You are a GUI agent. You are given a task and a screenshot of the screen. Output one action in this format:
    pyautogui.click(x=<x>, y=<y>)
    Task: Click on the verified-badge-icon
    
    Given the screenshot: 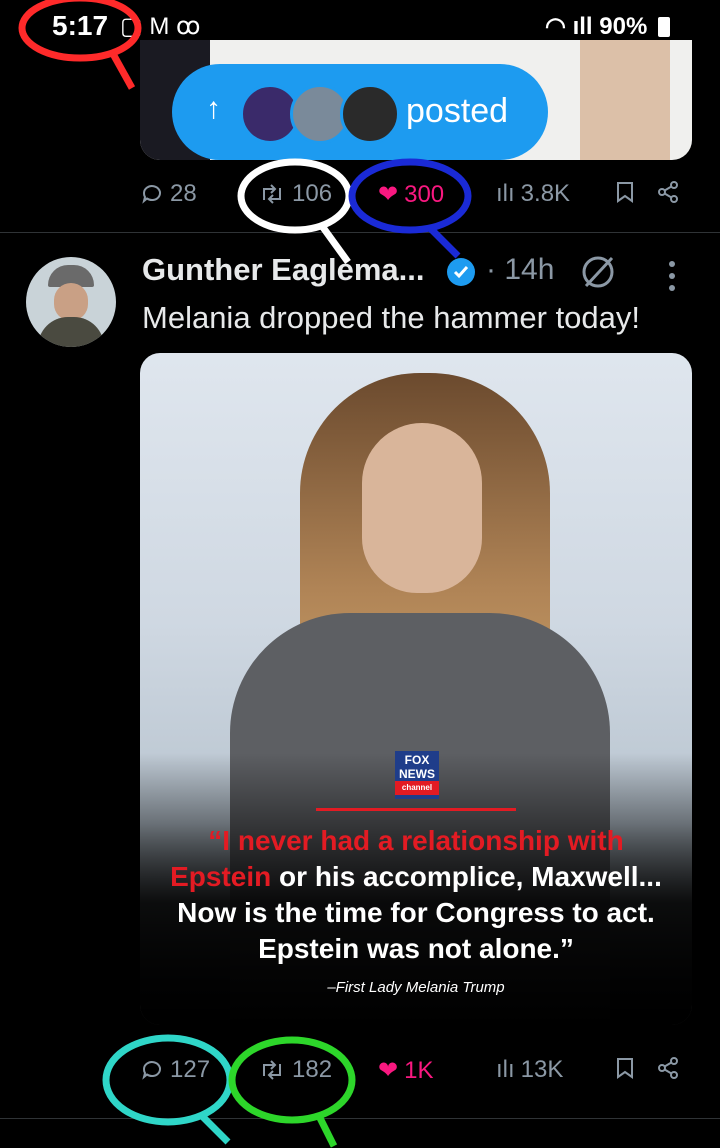 What is the action you would take?
    pyautogui.click(x=461, y=272)
    